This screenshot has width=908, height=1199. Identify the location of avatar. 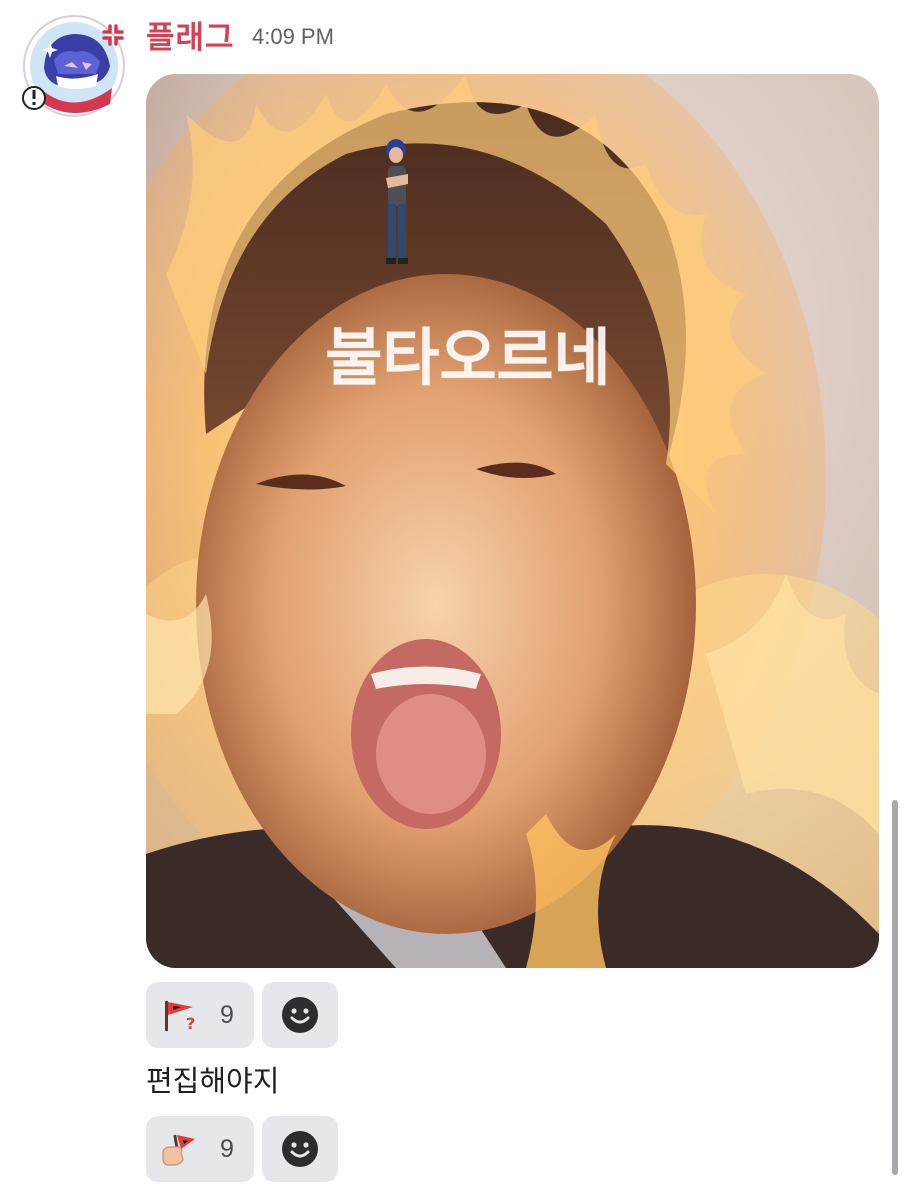
(74, 66).